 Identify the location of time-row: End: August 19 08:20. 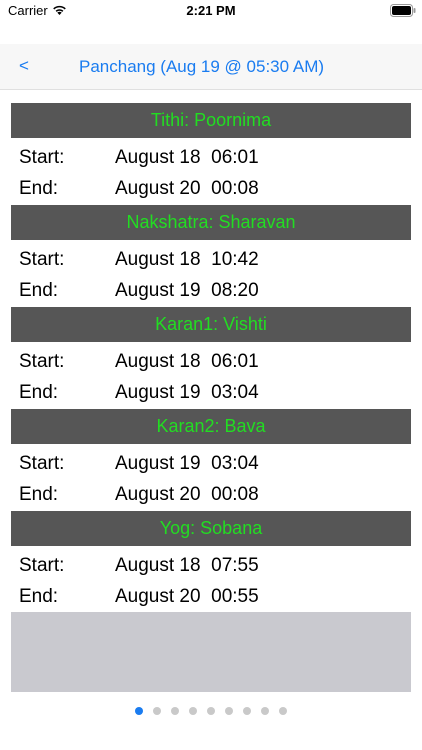
(211, 291).